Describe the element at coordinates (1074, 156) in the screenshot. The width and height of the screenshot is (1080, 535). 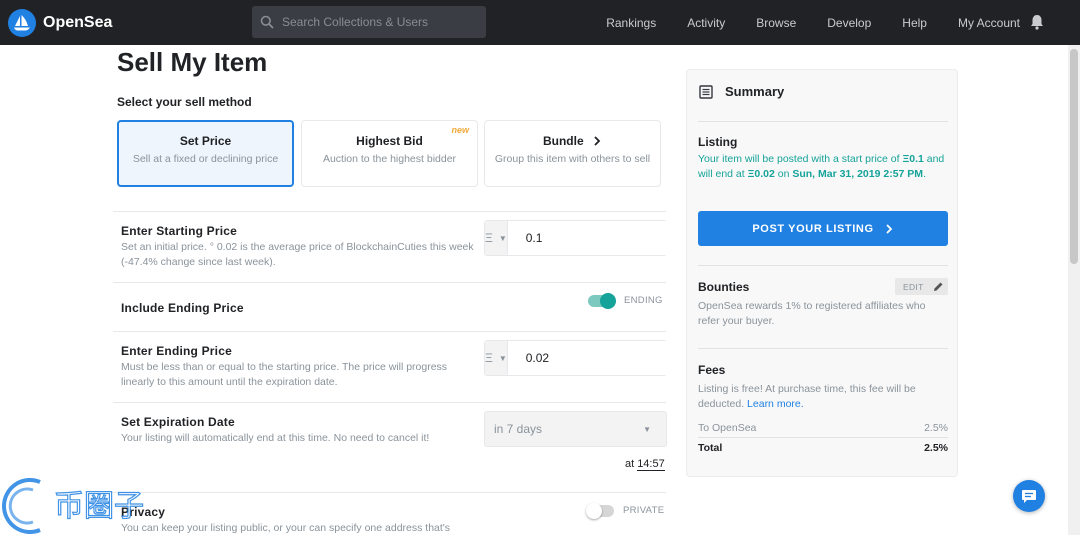
I see `scrollbar-thumb` at that location.